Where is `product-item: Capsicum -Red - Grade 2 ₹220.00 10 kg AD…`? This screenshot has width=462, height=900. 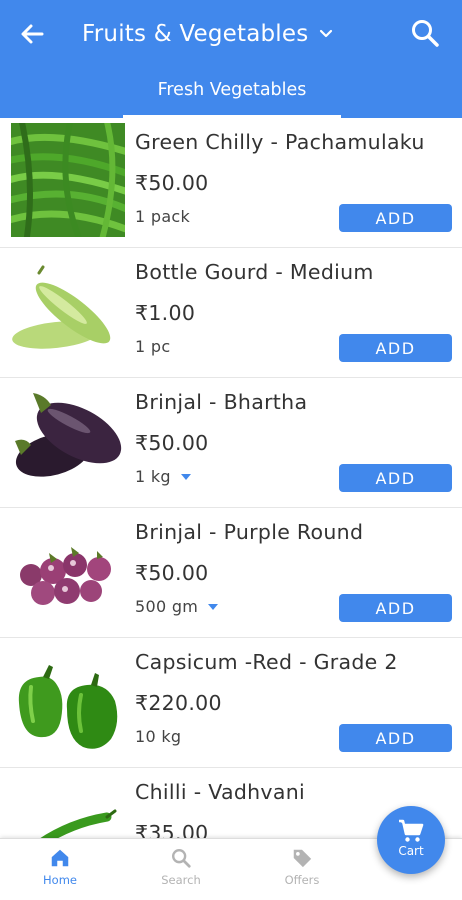
product-item: Capsicum -Red - Grade 2 ₹220.00 10 kg AD… is located at coordinates (231, 703).